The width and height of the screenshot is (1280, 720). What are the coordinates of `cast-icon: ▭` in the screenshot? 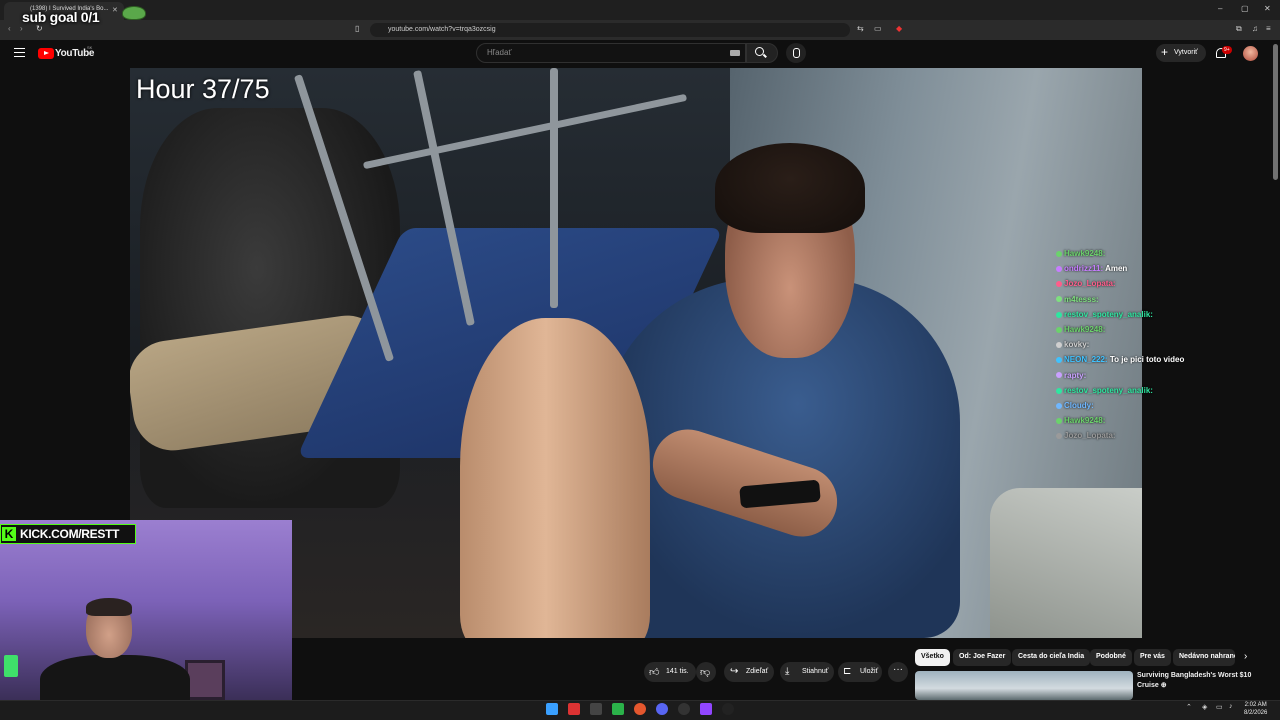 It's located at (878, 28).